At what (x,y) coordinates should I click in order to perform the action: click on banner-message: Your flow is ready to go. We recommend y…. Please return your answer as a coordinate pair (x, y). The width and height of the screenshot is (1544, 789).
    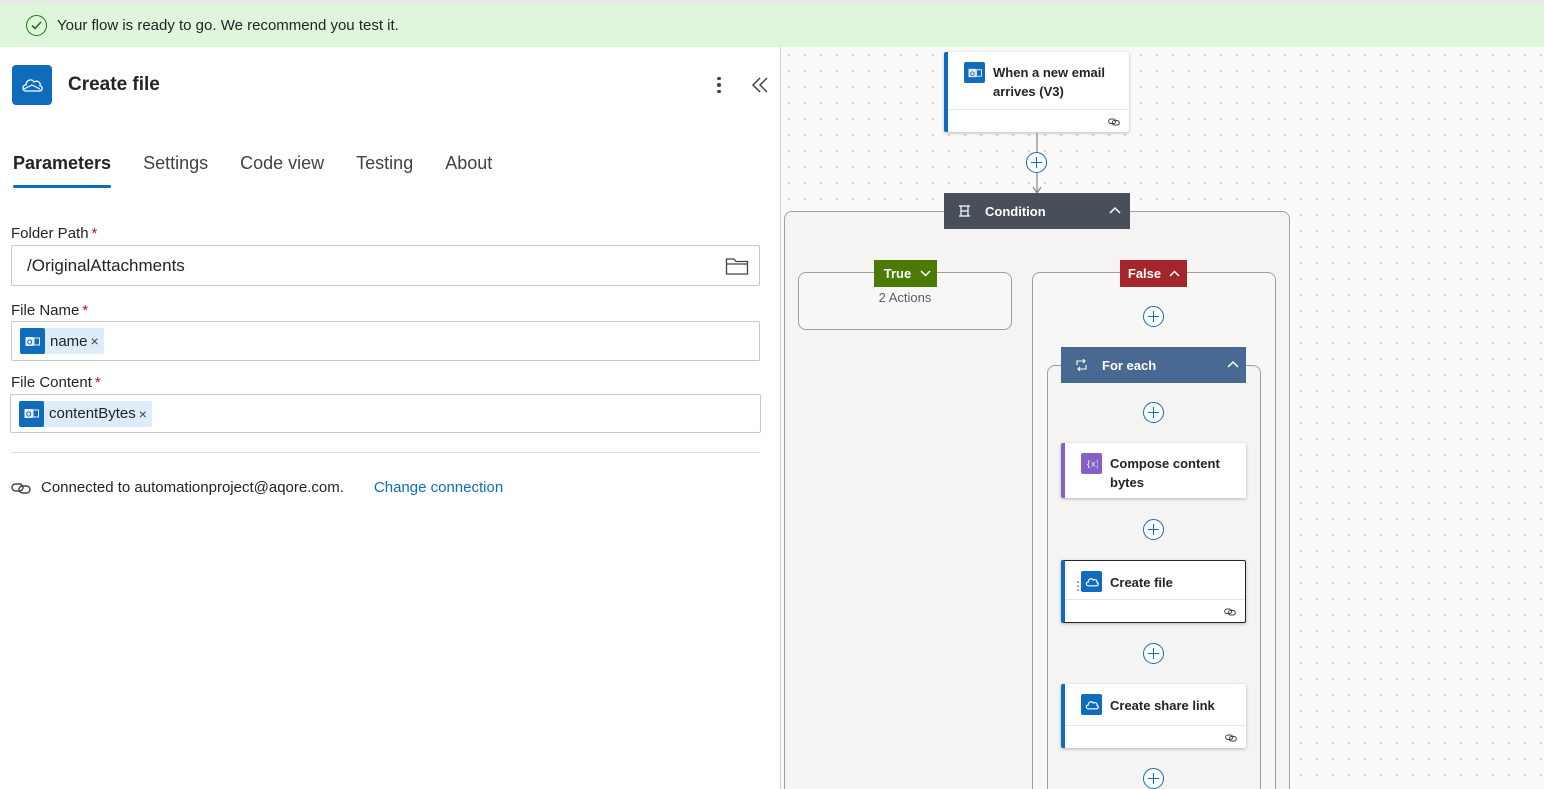
    Looking at the image, I should click on (228, 25).